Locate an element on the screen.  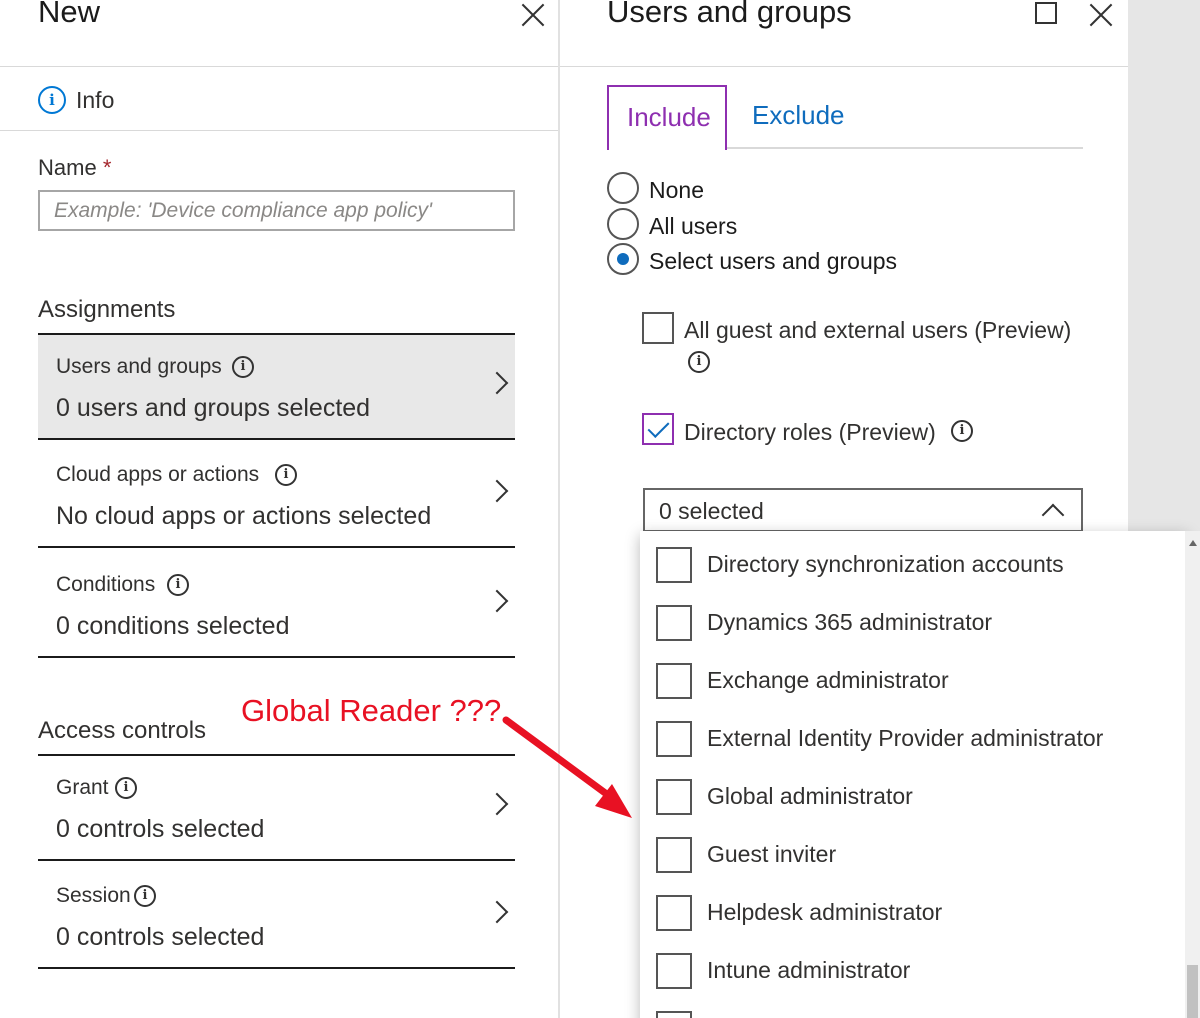
role-label: Directory synchronization accounts is located at coordinates (885, 564).